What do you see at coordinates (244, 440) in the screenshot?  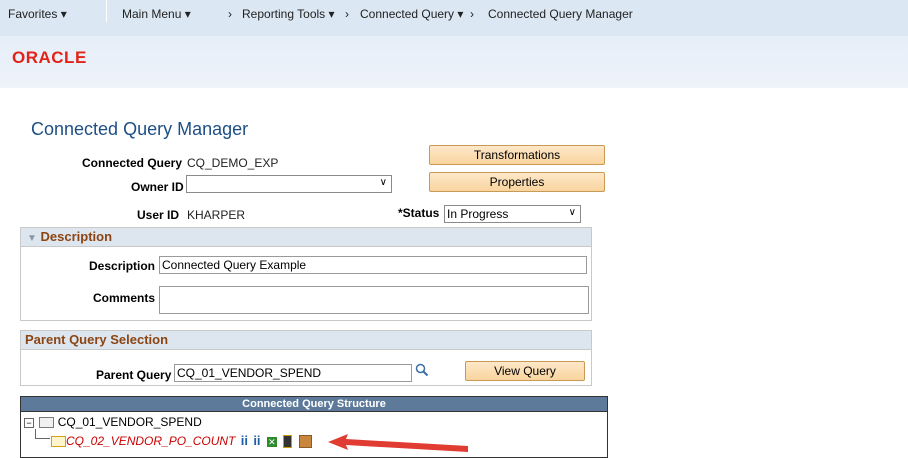 I see `add-sibling-icon: ii` at bounding box center [244, 440].